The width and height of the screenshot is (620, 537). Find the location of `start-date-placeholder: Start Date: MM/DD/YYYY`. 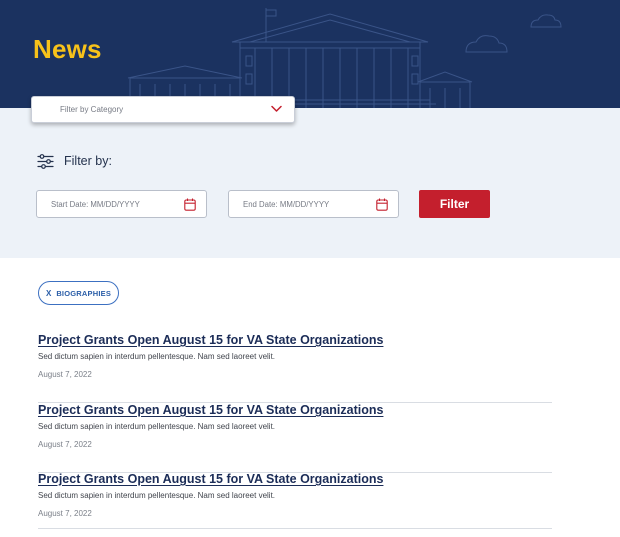

start-date-placeholder: Start Date: MM/DD/YYYY is located at coordinates (95, 204).